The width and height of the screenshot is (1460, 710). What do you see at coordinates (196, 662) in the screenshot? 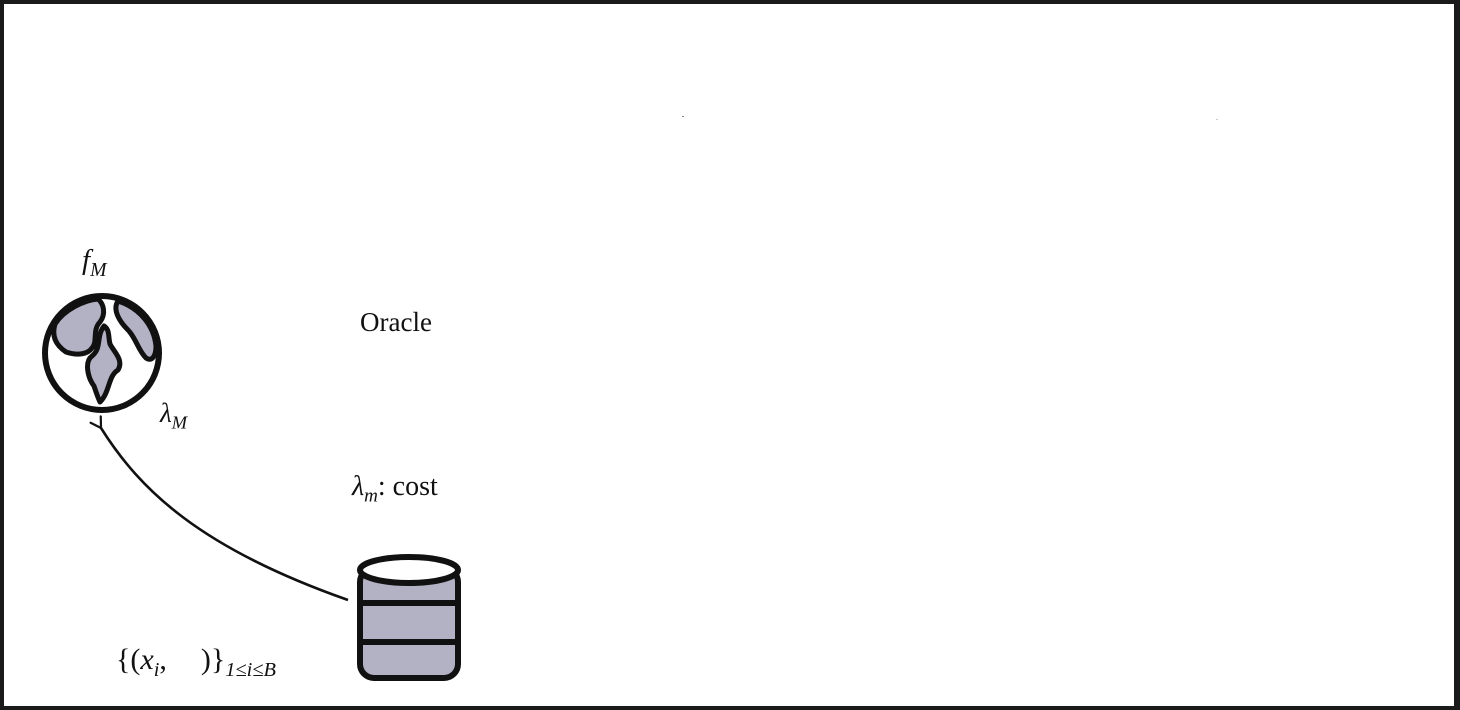
I see `dataset-label: {(xi,)}1≤i≤B` at bounding box center [196, 662].